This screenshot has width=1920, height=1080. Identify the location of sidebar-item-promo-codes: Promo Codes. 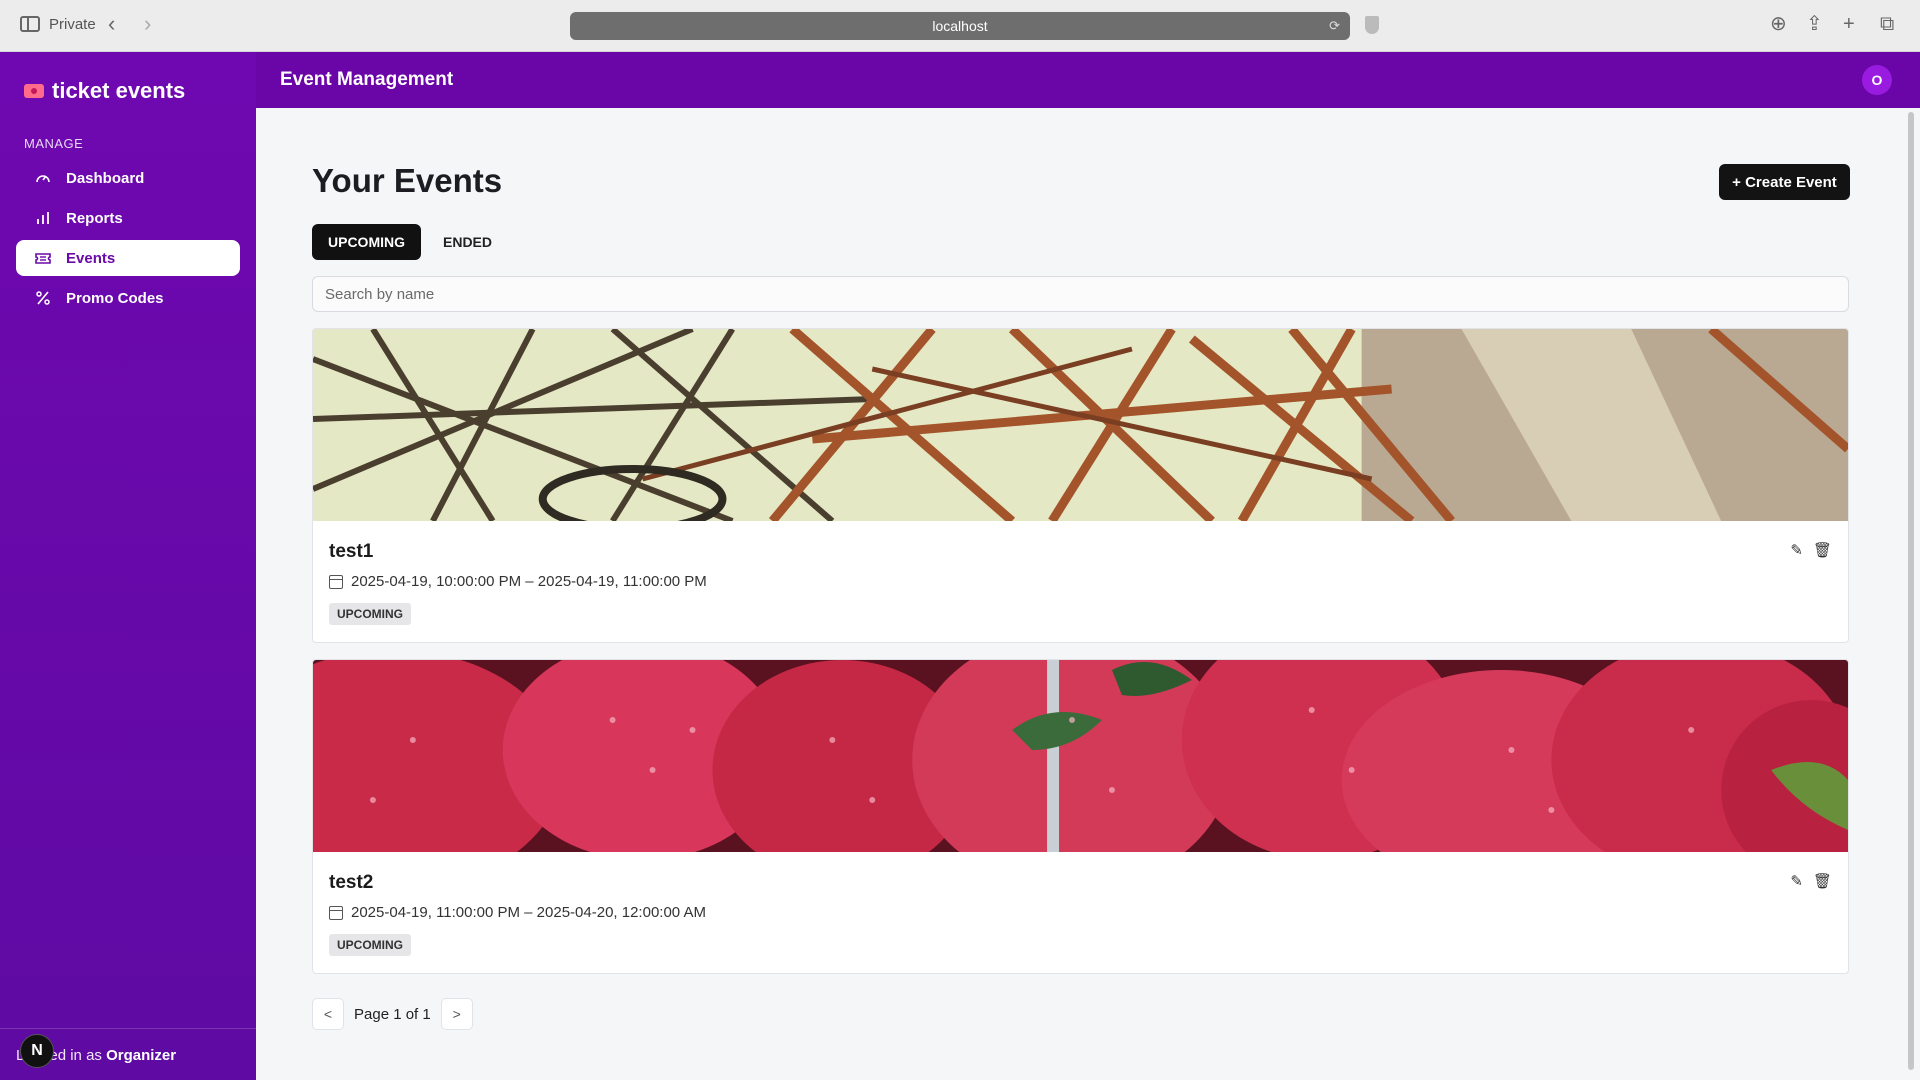
(128, 298).